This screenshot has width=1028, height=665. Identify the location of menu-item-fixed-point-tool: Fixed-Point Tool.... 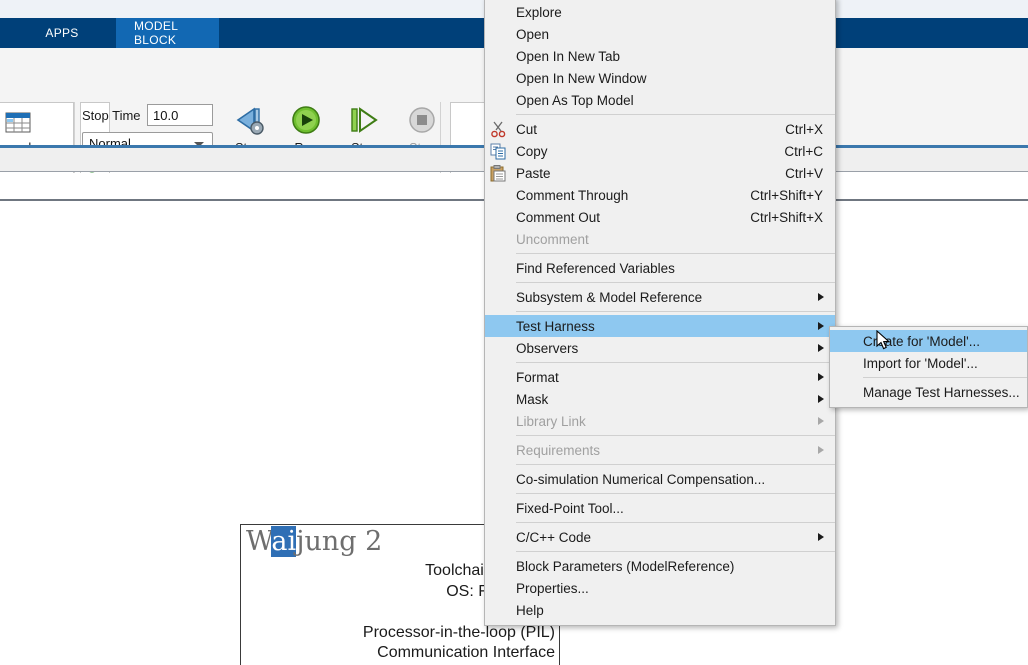
(660, 508).